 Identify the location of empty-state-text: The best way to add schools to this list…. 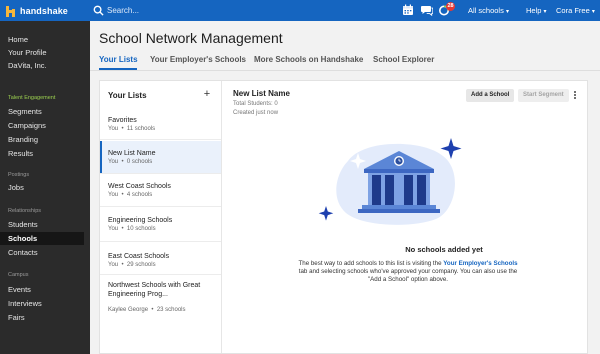
(408, 271).